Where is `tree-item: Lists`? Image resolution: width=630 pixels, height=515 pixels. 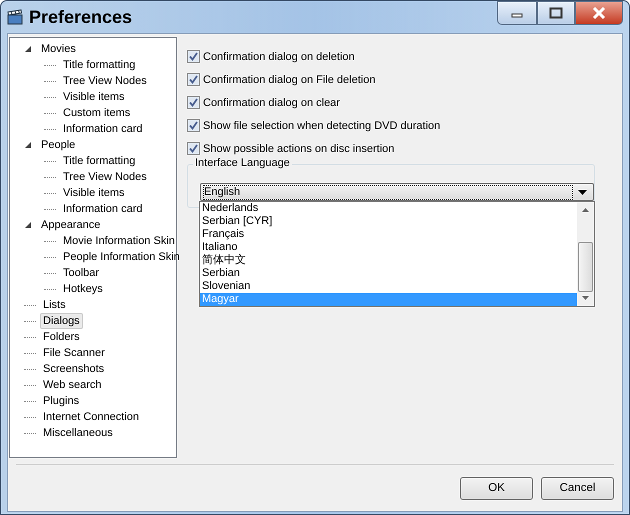
tree-item: Lists is located at coordinates (54, 305).